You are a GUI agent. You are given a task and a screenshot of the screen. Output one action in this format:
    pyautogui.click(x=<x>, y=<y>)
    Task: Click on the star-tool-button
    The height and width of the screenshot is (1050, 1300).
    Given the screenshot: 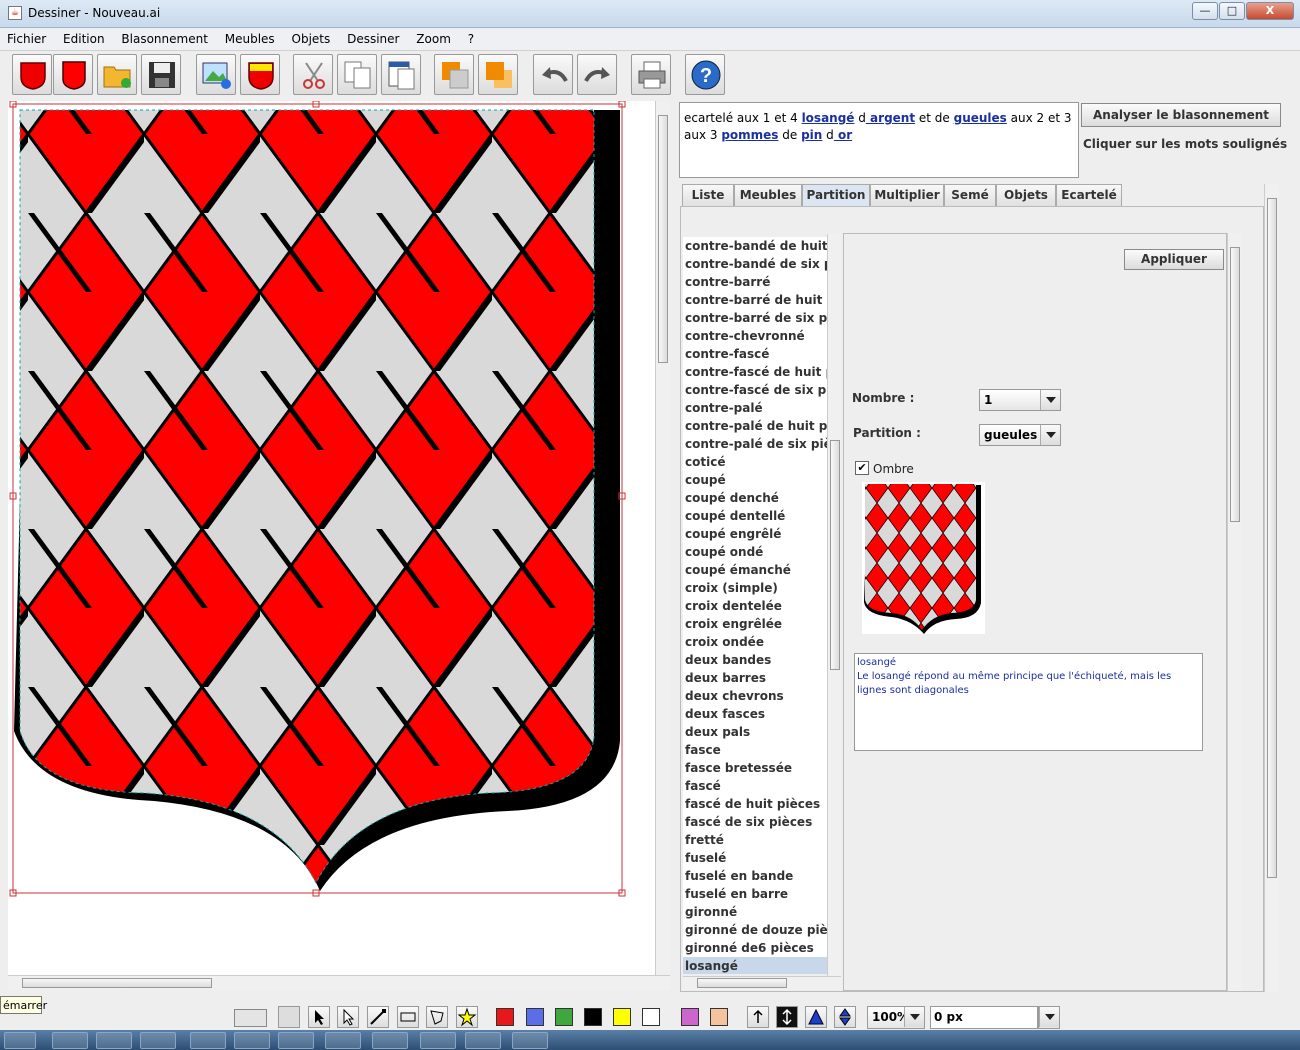 What is the action you would take?
    pyautogui.click(x=467, y=1017)
    